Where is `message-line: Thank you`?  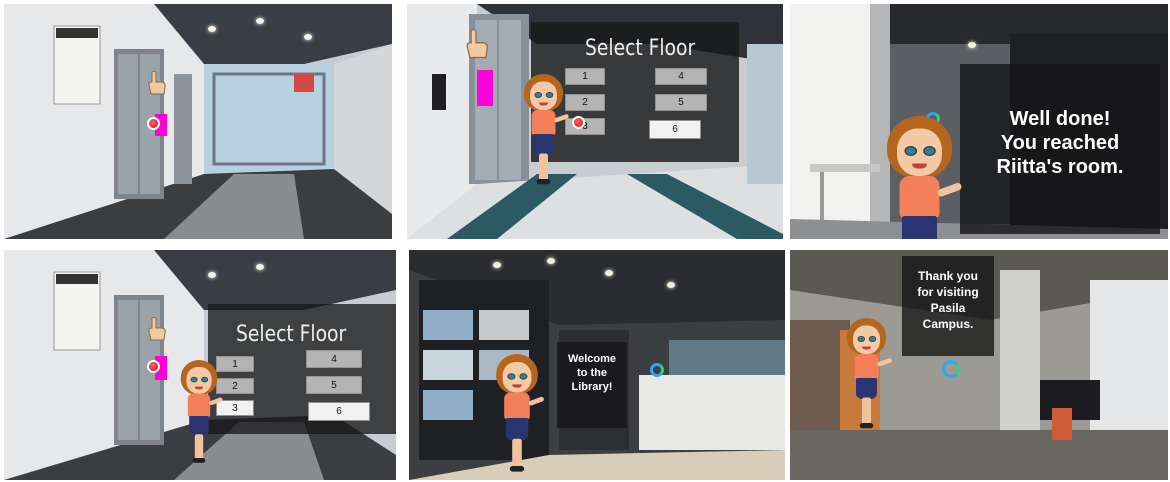
message-line: Thank you is located at coordinates (947, 276).